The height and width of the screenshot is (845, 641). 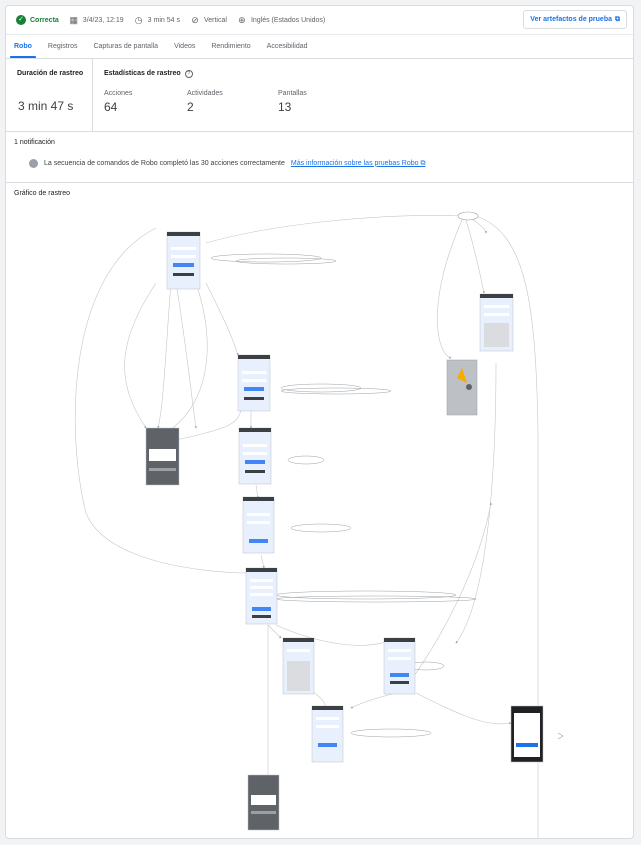 I want to click on app-start-node, so click(x=468, y=216).